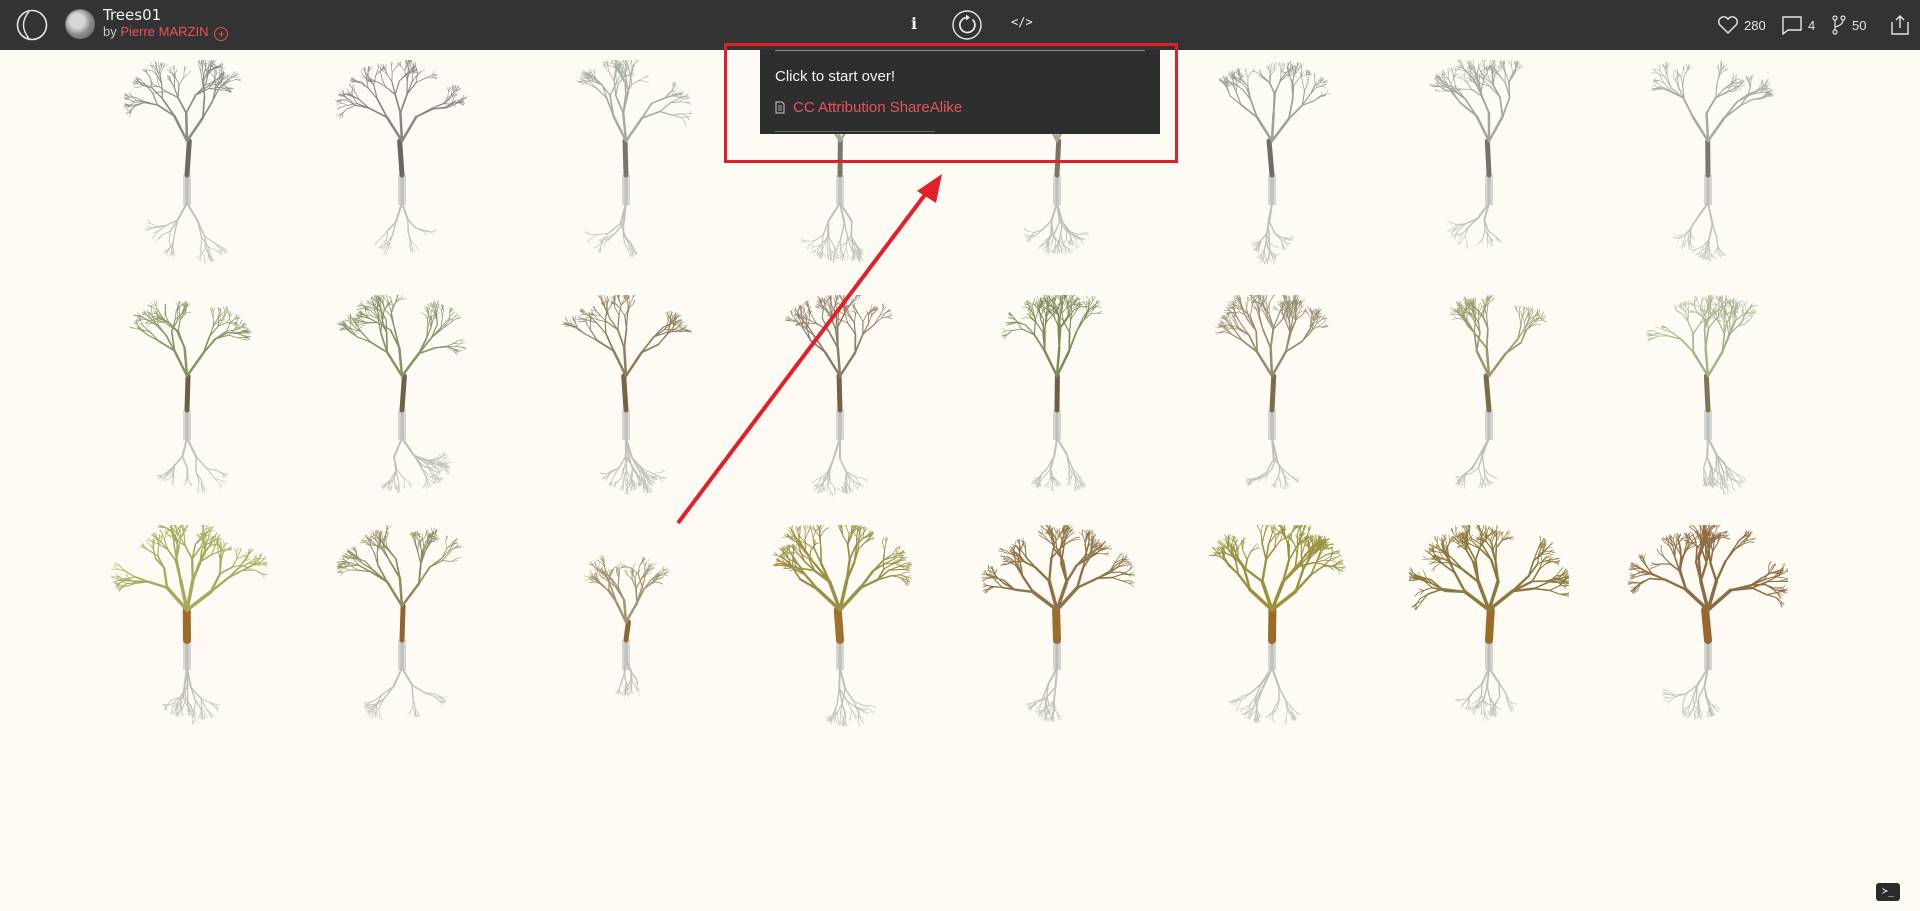  Describe the element at coordinates (1755, 25) in the screenshot. I see `likes-count: 280` at that location.